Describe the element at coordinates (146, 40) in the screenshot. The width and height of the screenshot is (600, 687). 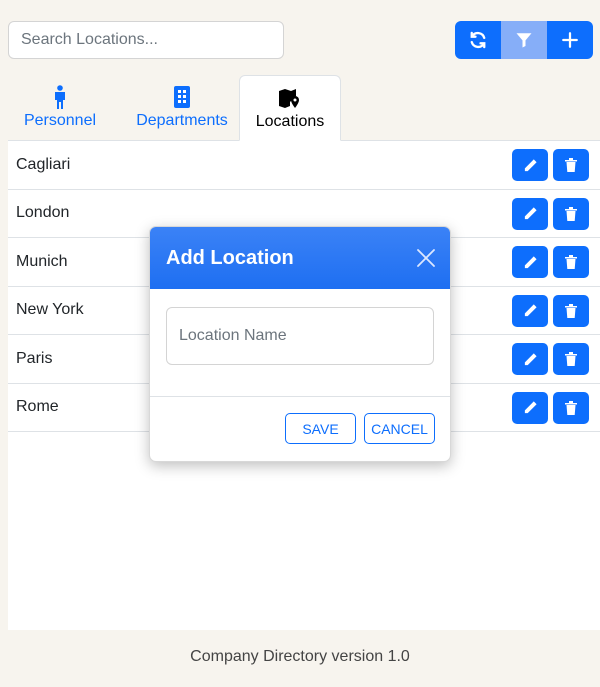
I see `search-input` at that location.